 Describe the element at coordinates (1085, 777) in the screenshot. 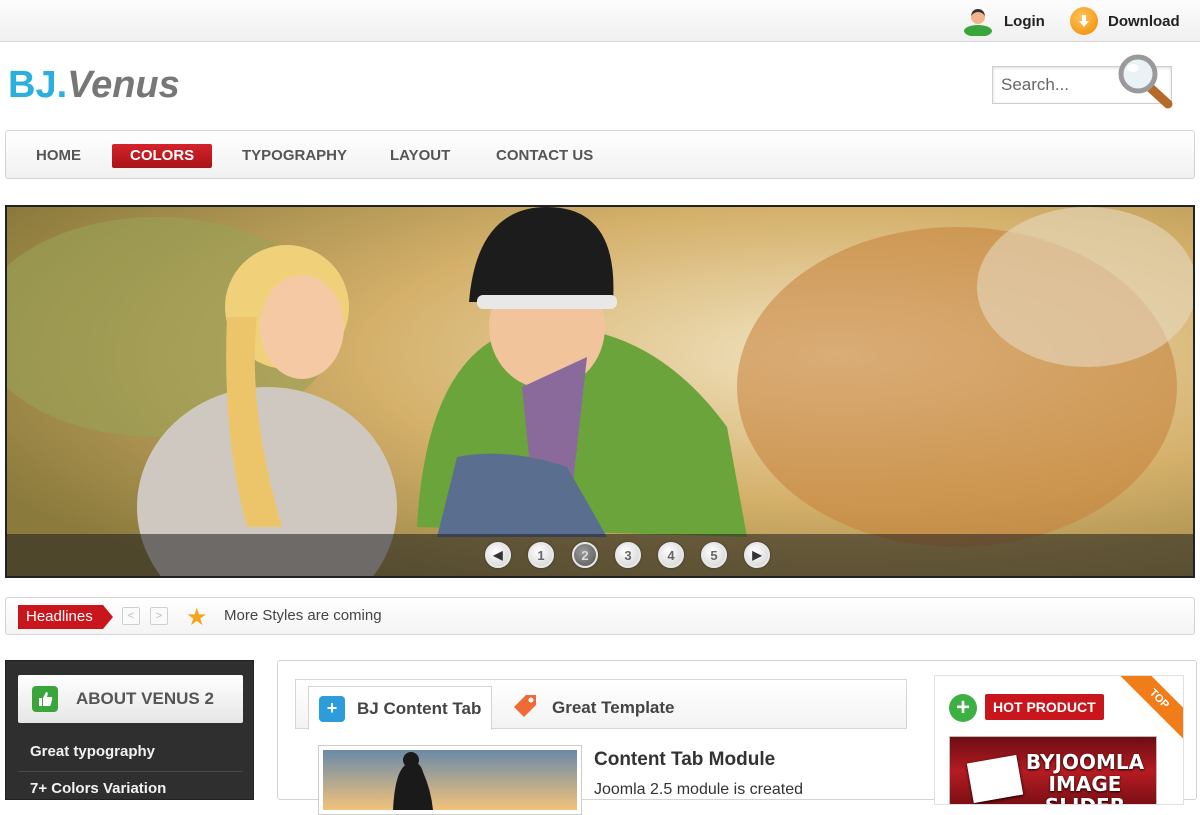

I see `hot-product-image-text: BYJOOMLA IMAGE SLIDER` at that location.